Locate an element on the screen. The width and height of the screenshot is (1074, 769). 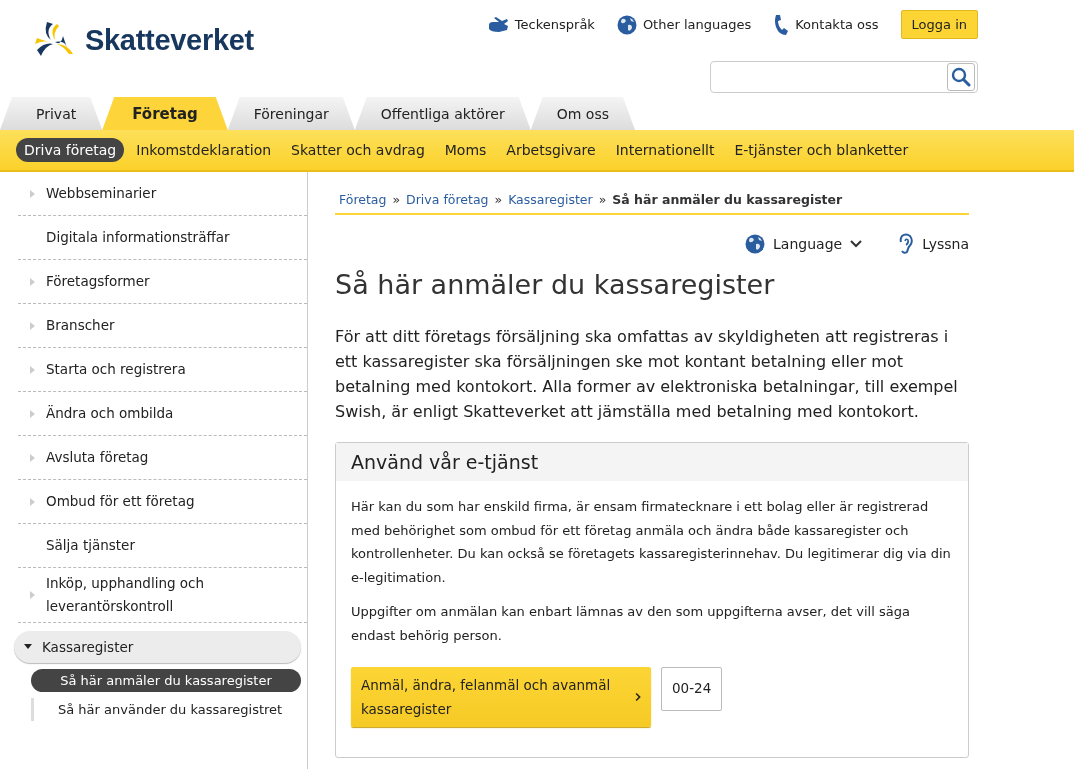
e-service-button: Anmäl, ändra, felanmäl och avanmäl kassaregister is located at coordinates (501, 697).